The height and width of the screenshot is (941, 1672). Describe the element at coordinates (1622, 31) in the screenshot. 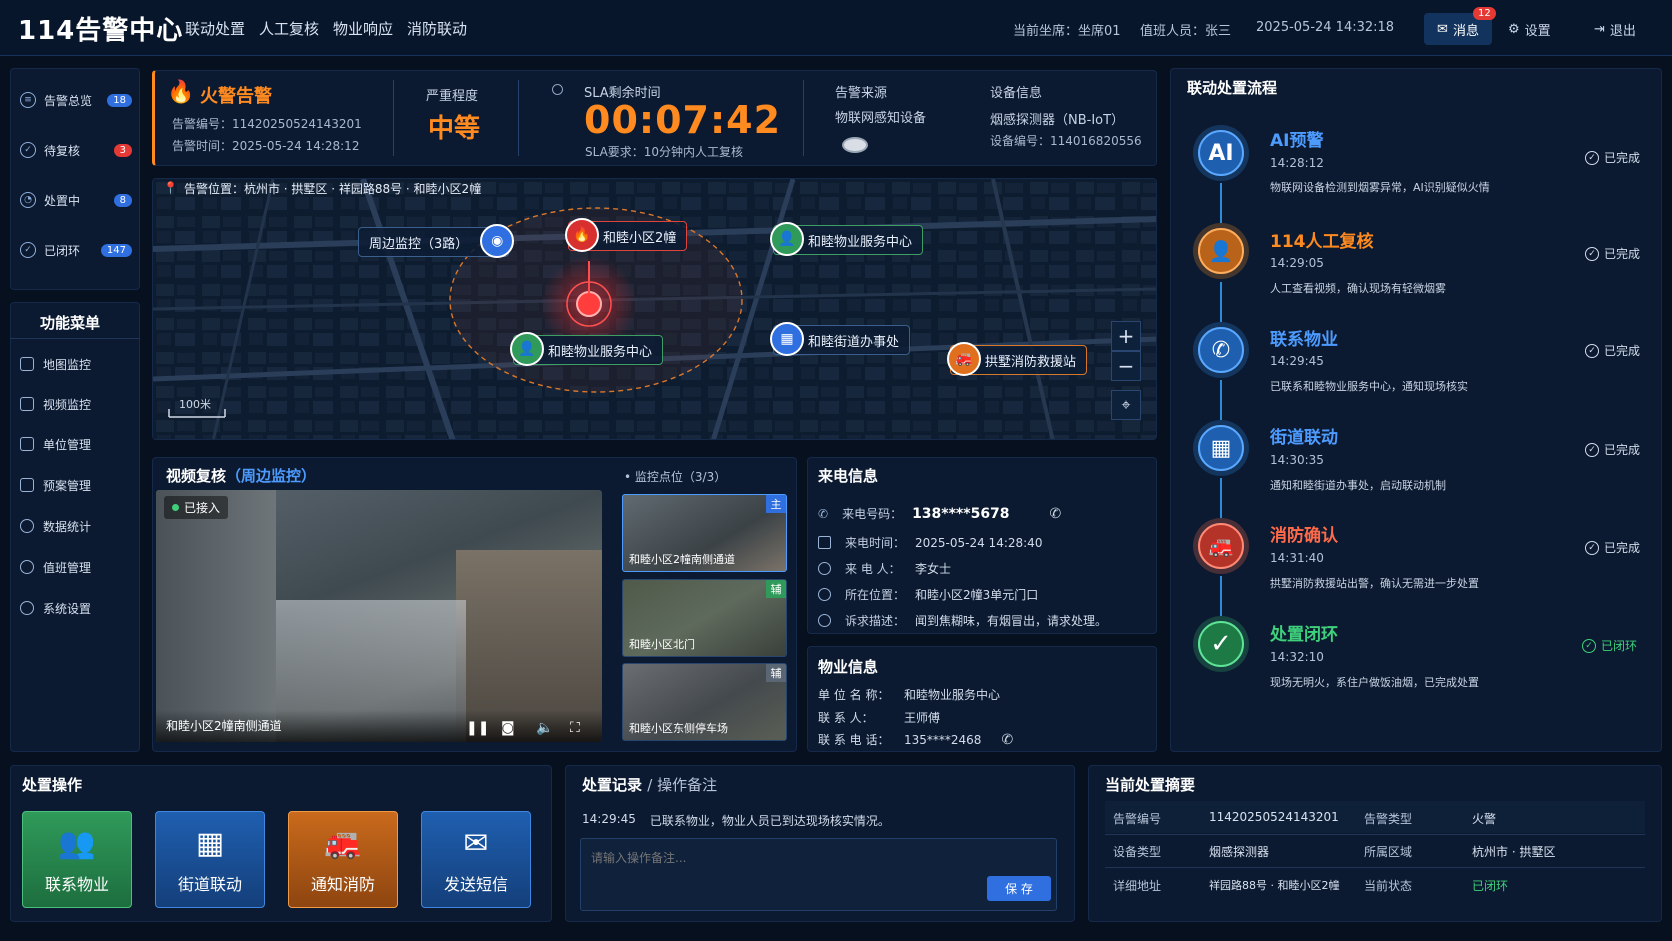

I see `logout-label: 退出` at that location.